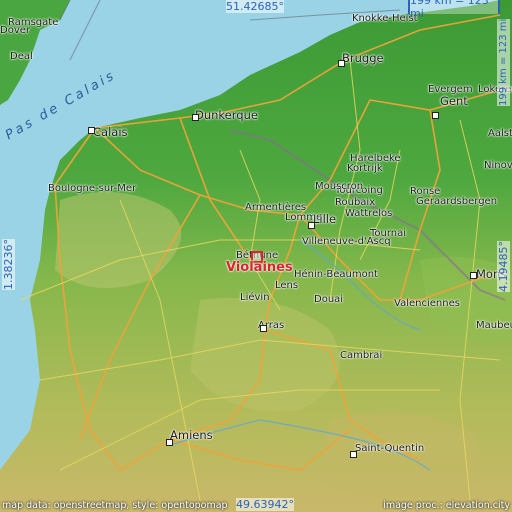 The width and height of the screenshot is (512, 512). I want to click on city-label: Dunkerque, so click(226, 115).